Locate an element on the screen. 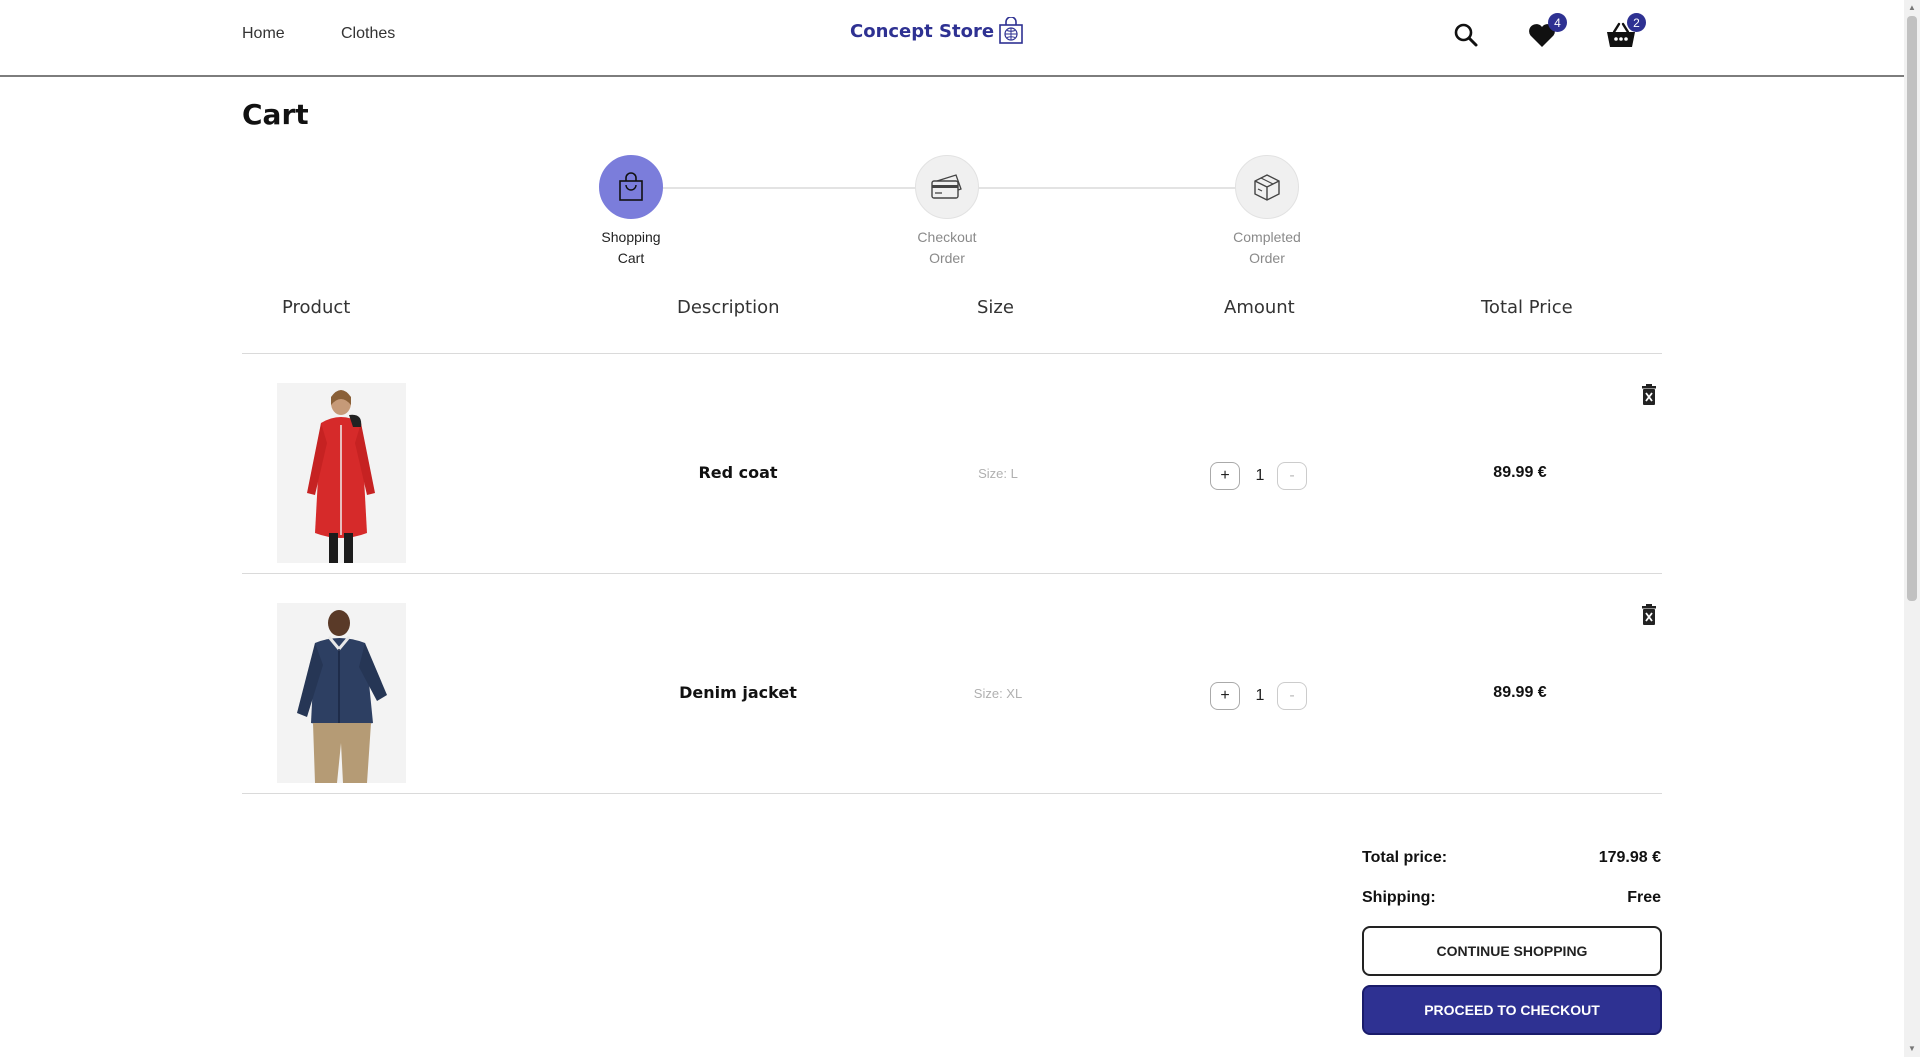 The image size is (1920, 1057). top-navbar: Home Clothes Concept Store 4 2 is located at coordinates (952, 38).